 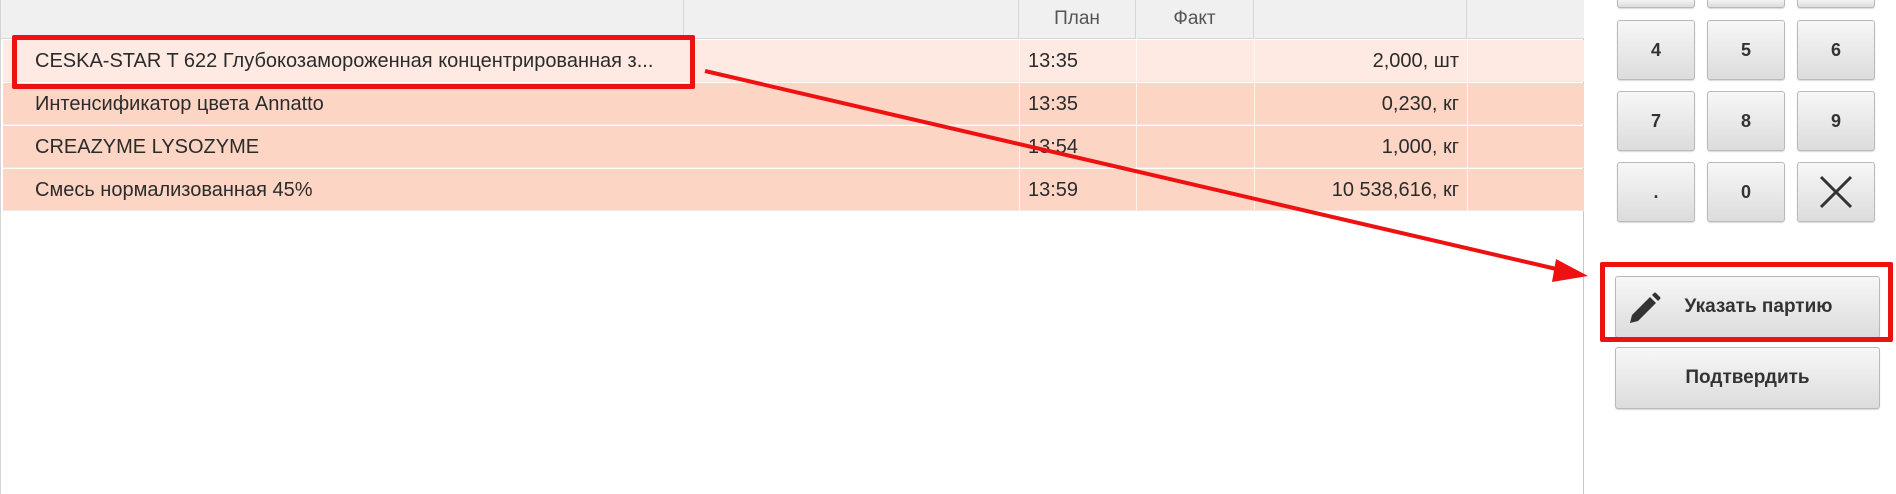 What do you see at coordinates (1077, 19) in the screenshot?
I see `header-plan: План` at bounding box center [1077, 19].